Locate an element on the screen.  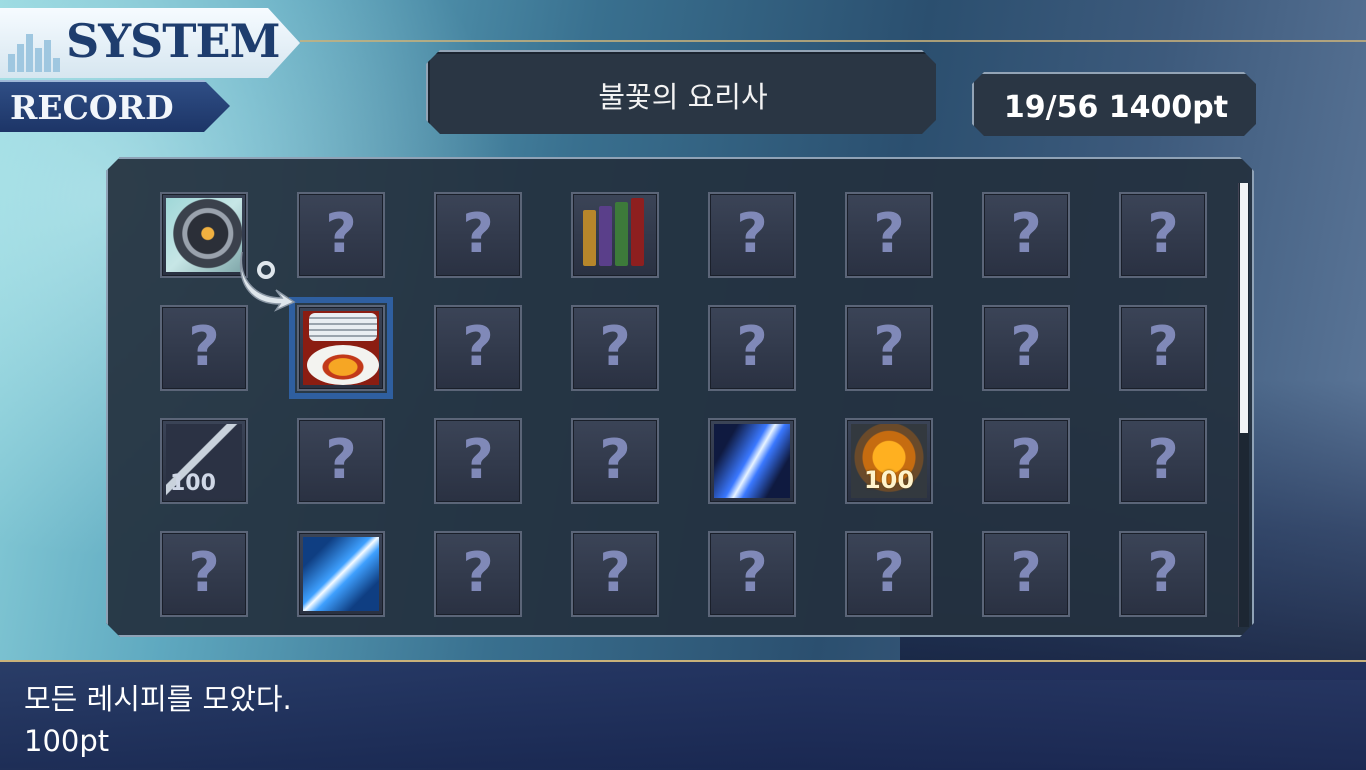
sword-icon: 100 is located at coordinates (204, 461).